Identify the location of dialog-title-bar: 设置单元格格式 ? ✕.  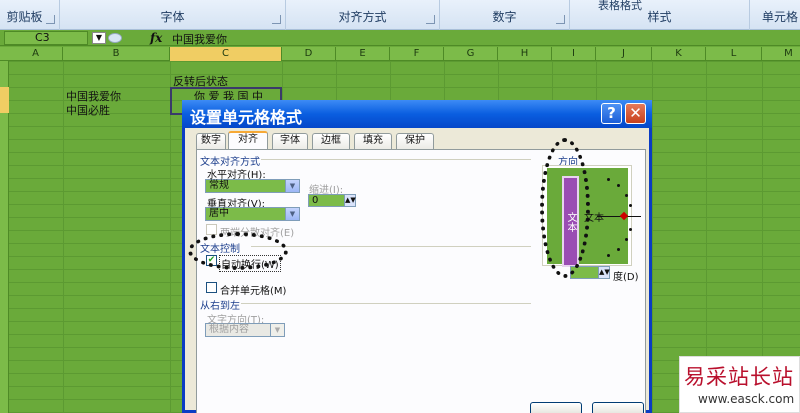
(417, 114).